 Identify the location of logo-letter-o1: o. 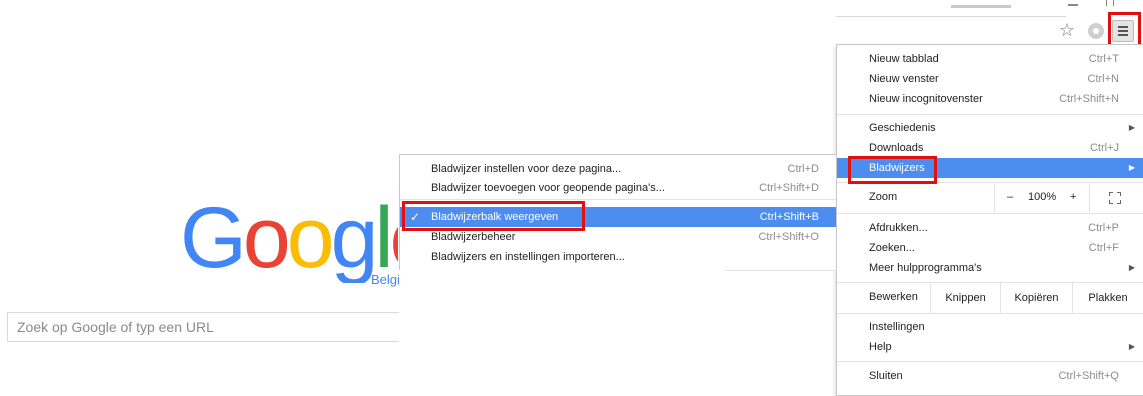
(266, 238).